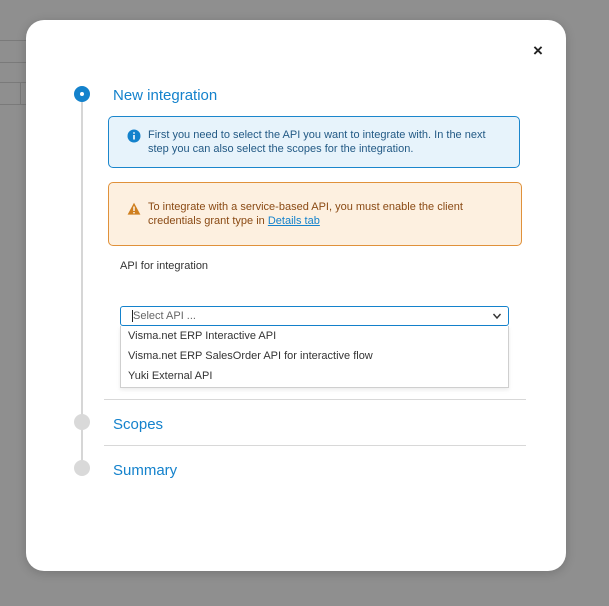 The width and height of the screenshot is (609, 606). Describe the element at coordinates (82, 468) in the screenshot. I see `step-indicator-summary` at that location.